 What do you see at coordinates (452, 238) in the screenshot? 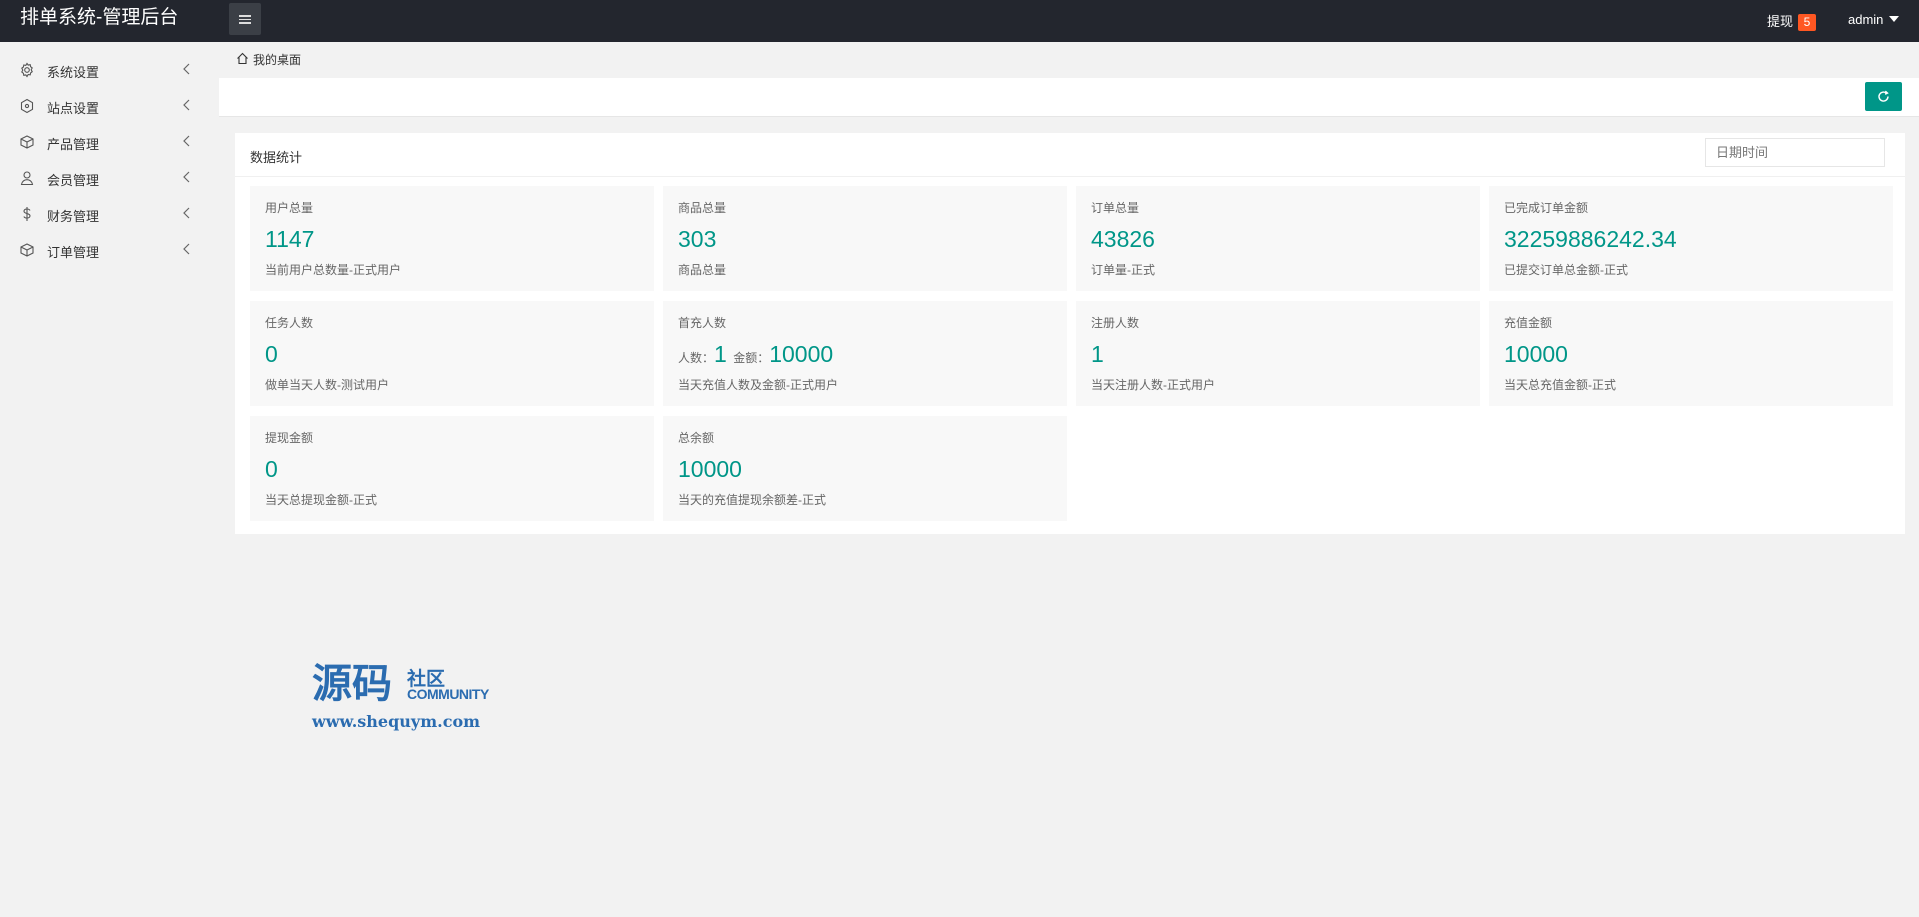
I see `stat-card-users: 用户总量 1147 当前用户总数量-正式用户` at bounding box center [452, 238].